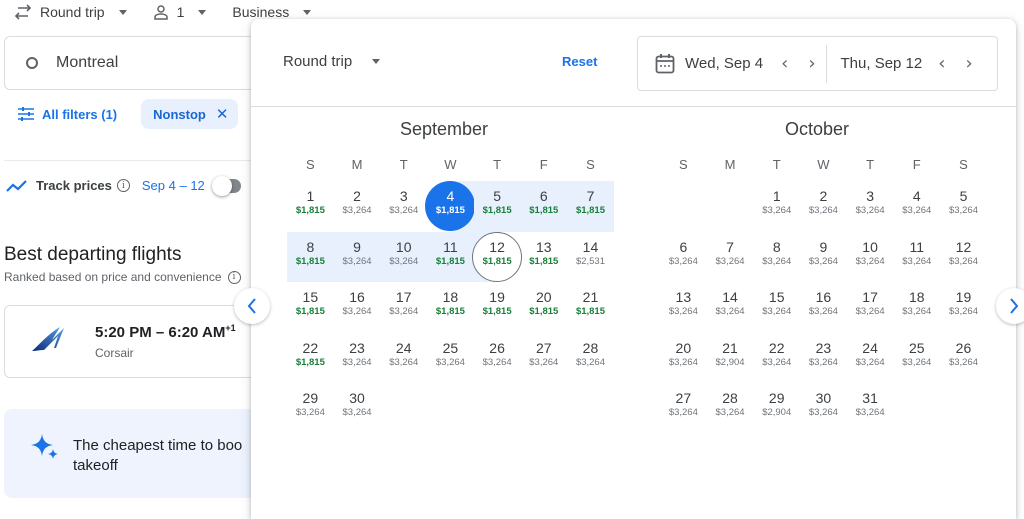  I want to click on track-prices-toggle, so click(226, 185).